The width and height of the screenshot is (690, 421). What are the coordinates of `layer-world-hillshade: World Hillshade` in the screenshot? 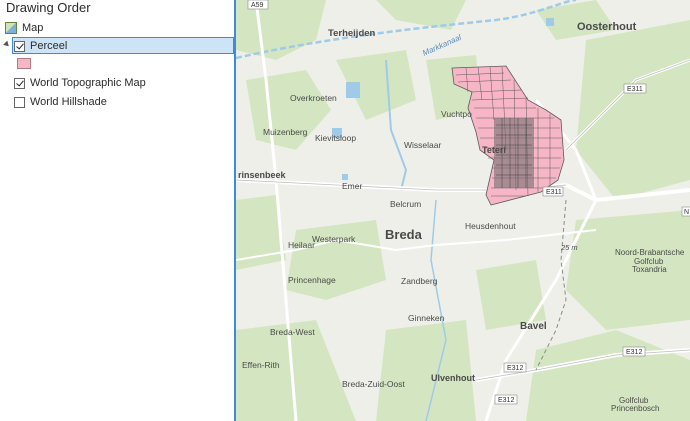 It's located at (60, 102).